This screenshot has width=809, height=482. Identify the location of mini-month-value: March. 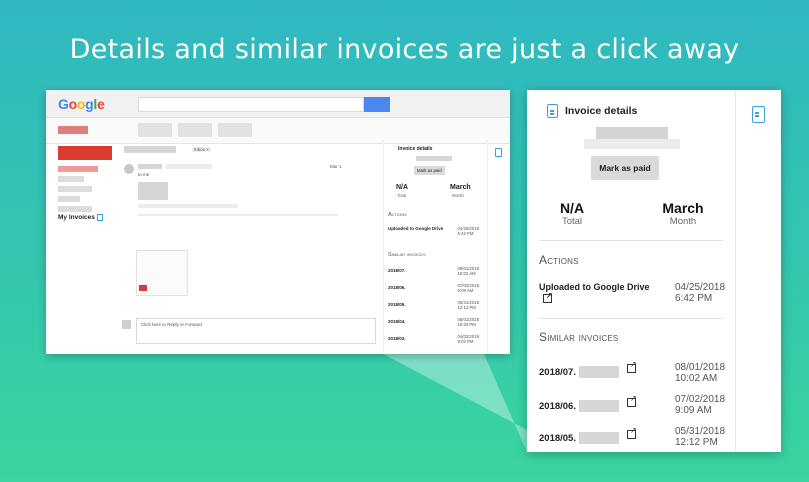
(460, 187).